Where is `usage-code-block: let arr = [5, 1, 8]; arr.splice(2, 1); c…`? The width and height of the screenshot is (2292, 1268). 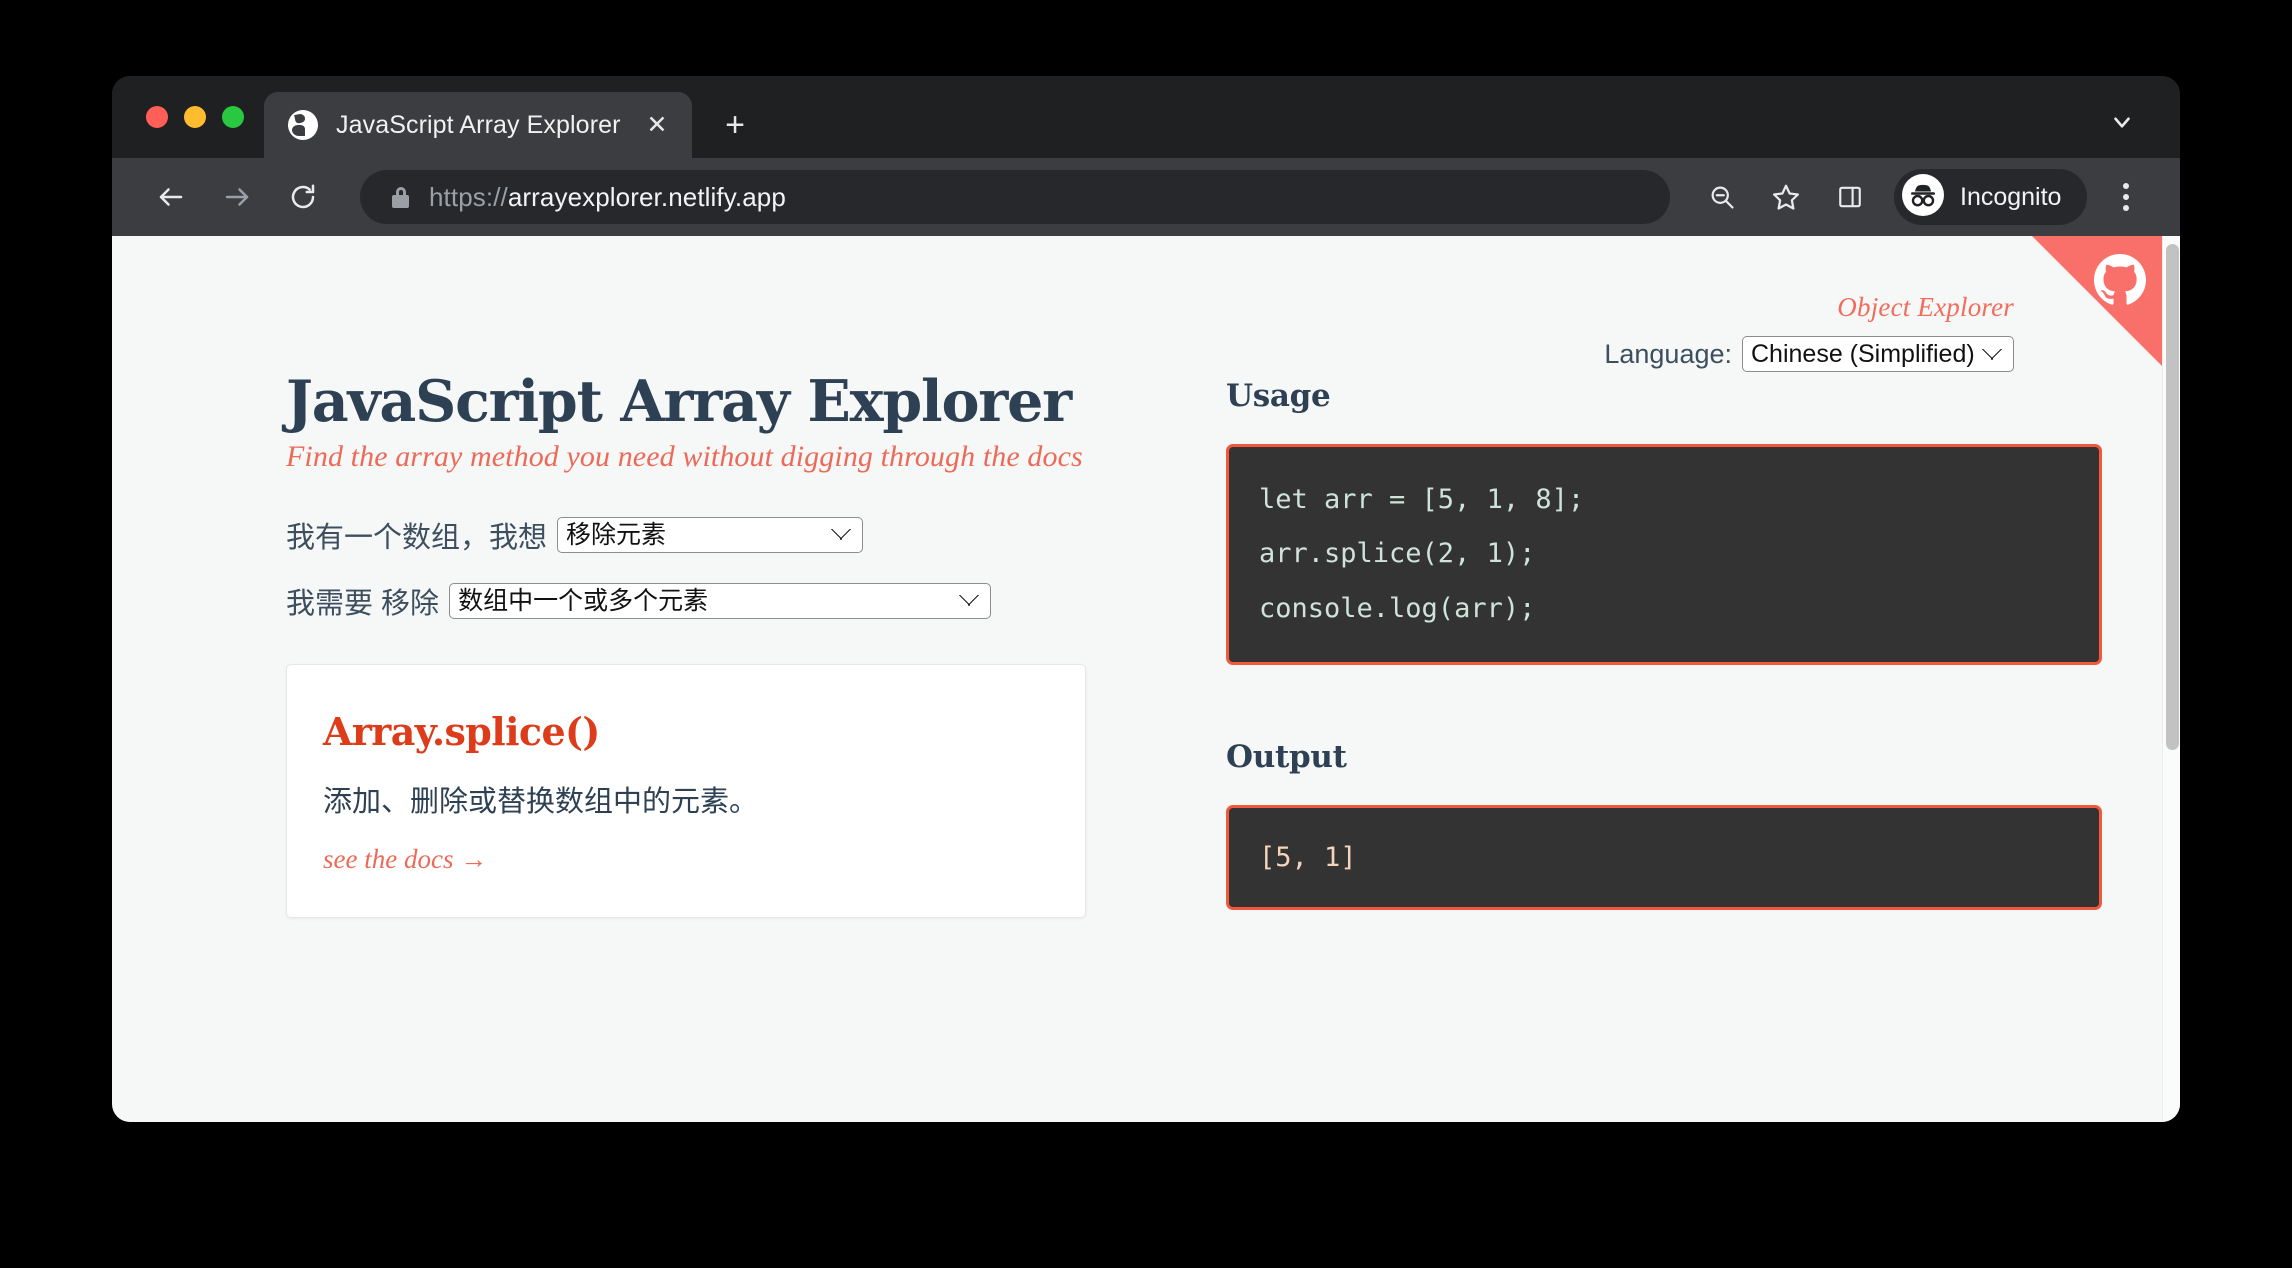 usage-code-block: let arr = [5, 1, 8]; arr.splice(2, 1); c… is located at coordinates (1664, 554).